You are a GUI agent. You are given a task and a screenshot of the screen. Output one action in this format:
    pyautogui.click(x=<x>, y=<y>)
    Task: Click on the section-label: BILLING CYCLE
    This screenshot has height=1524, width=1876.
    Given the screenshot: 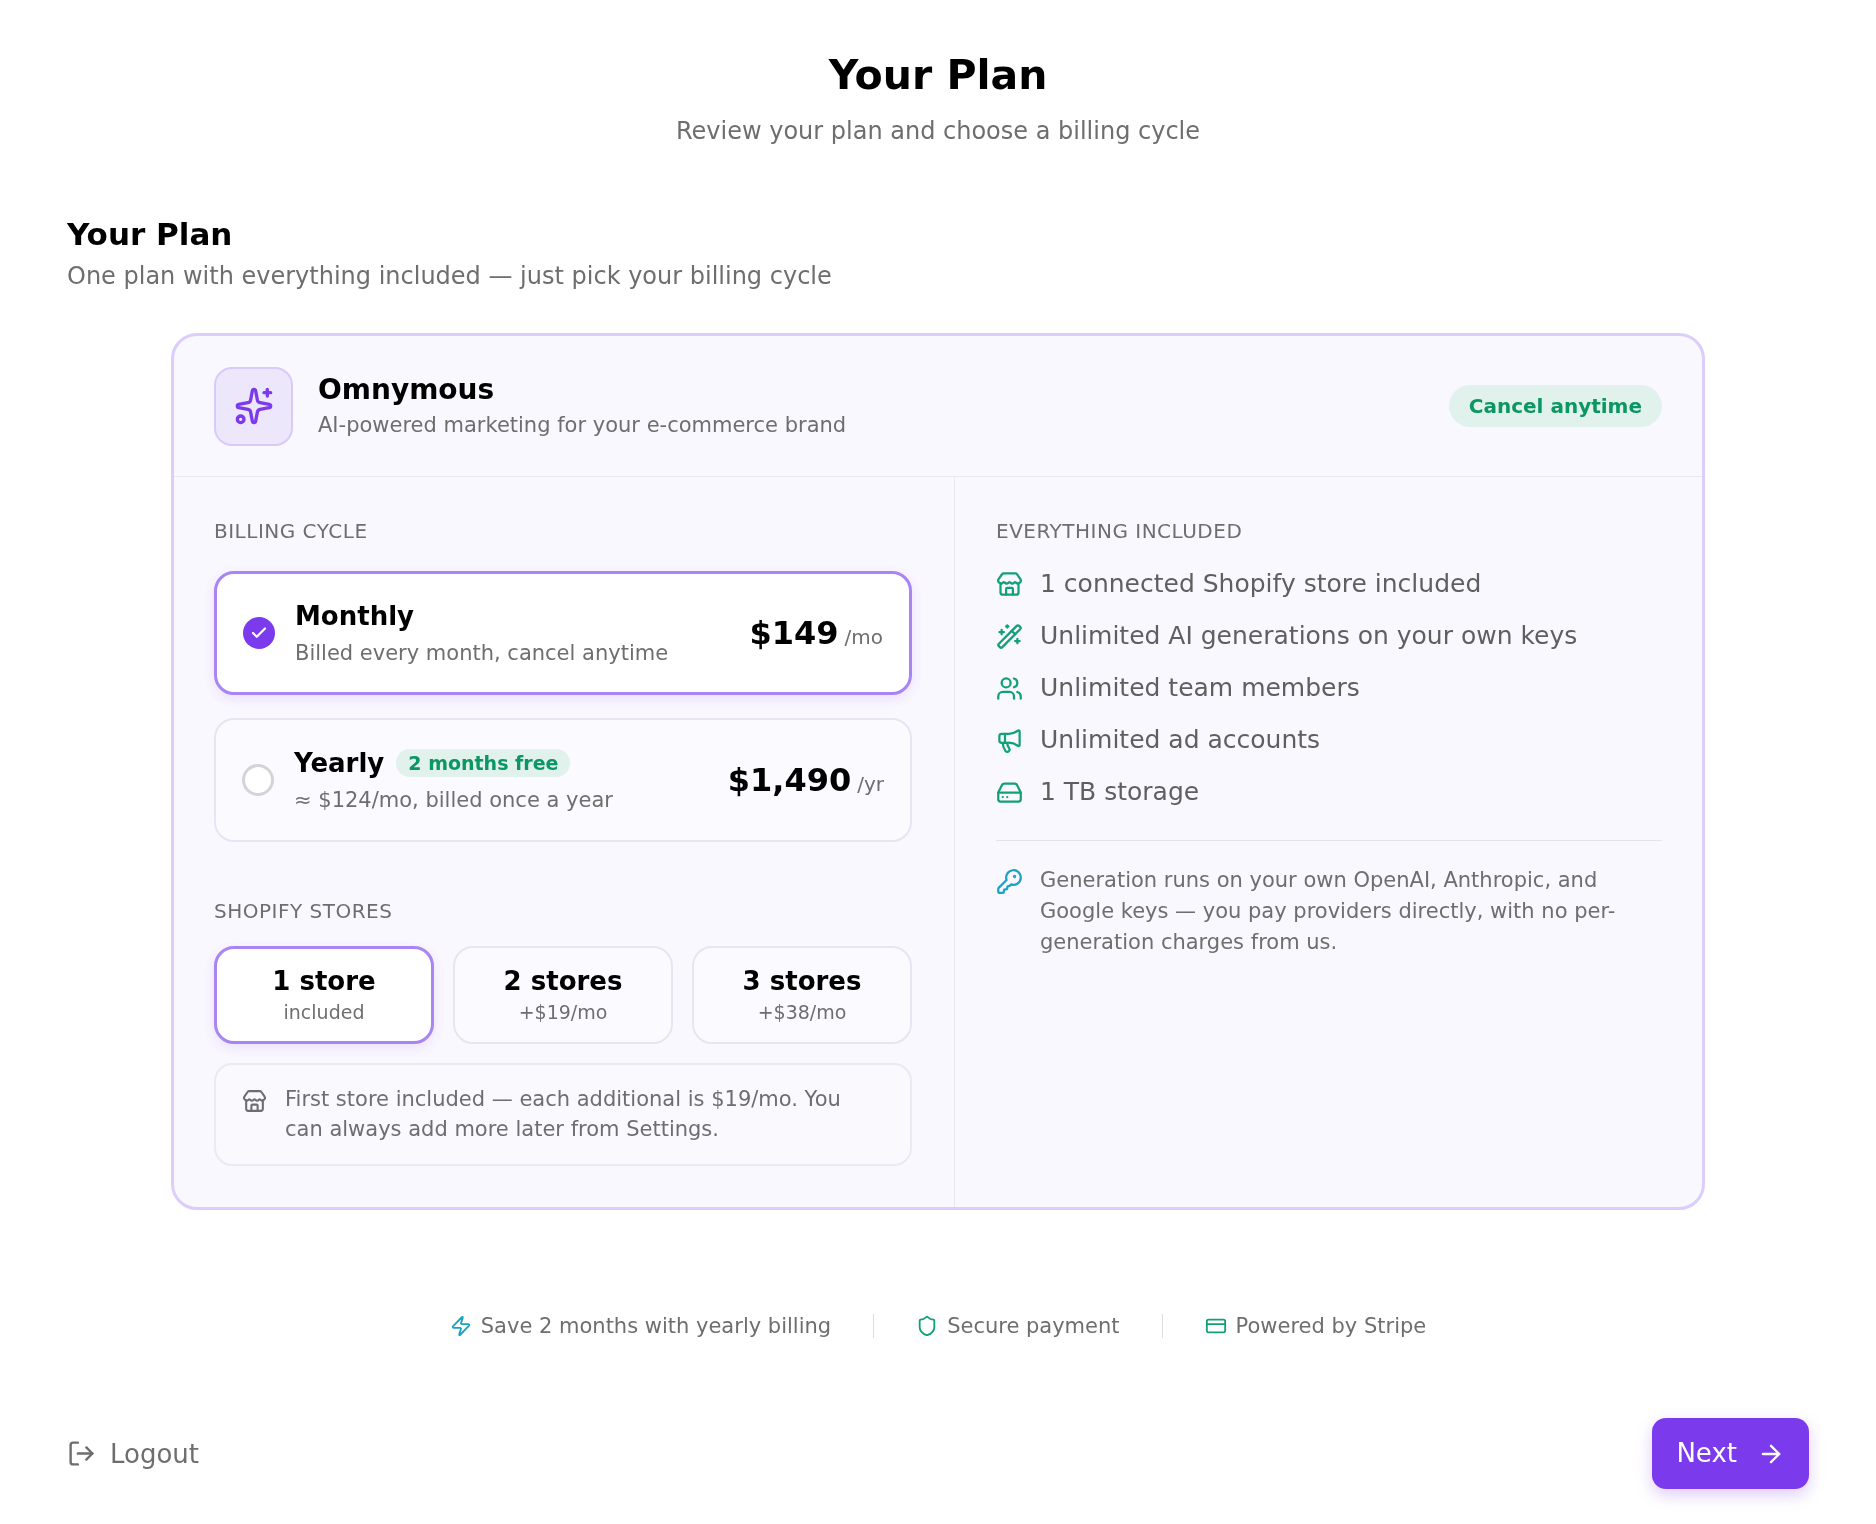 What is the action you would take?
    pyautogui.click(x=291, y=531)
    